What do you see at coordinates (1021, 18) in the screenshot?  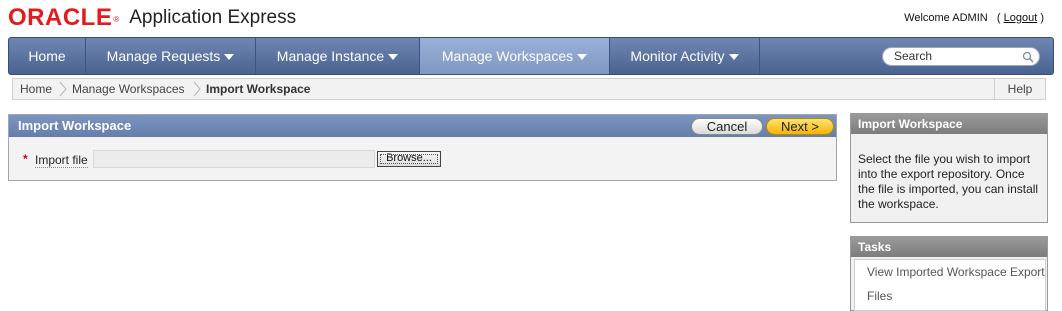 I see `logout-link: Logout` at bounding box center [1021, 18].